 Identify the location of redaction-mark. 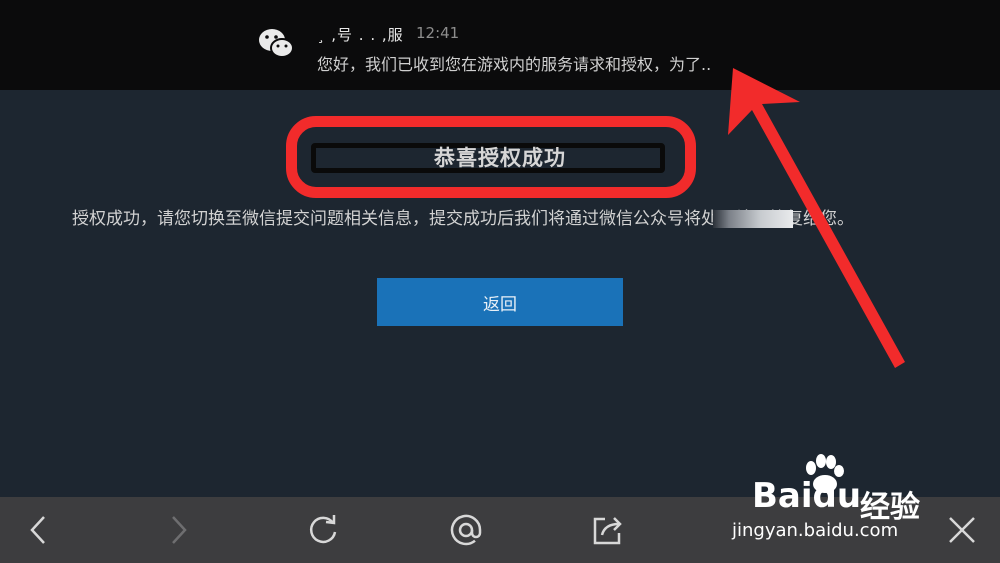
(753, 219).